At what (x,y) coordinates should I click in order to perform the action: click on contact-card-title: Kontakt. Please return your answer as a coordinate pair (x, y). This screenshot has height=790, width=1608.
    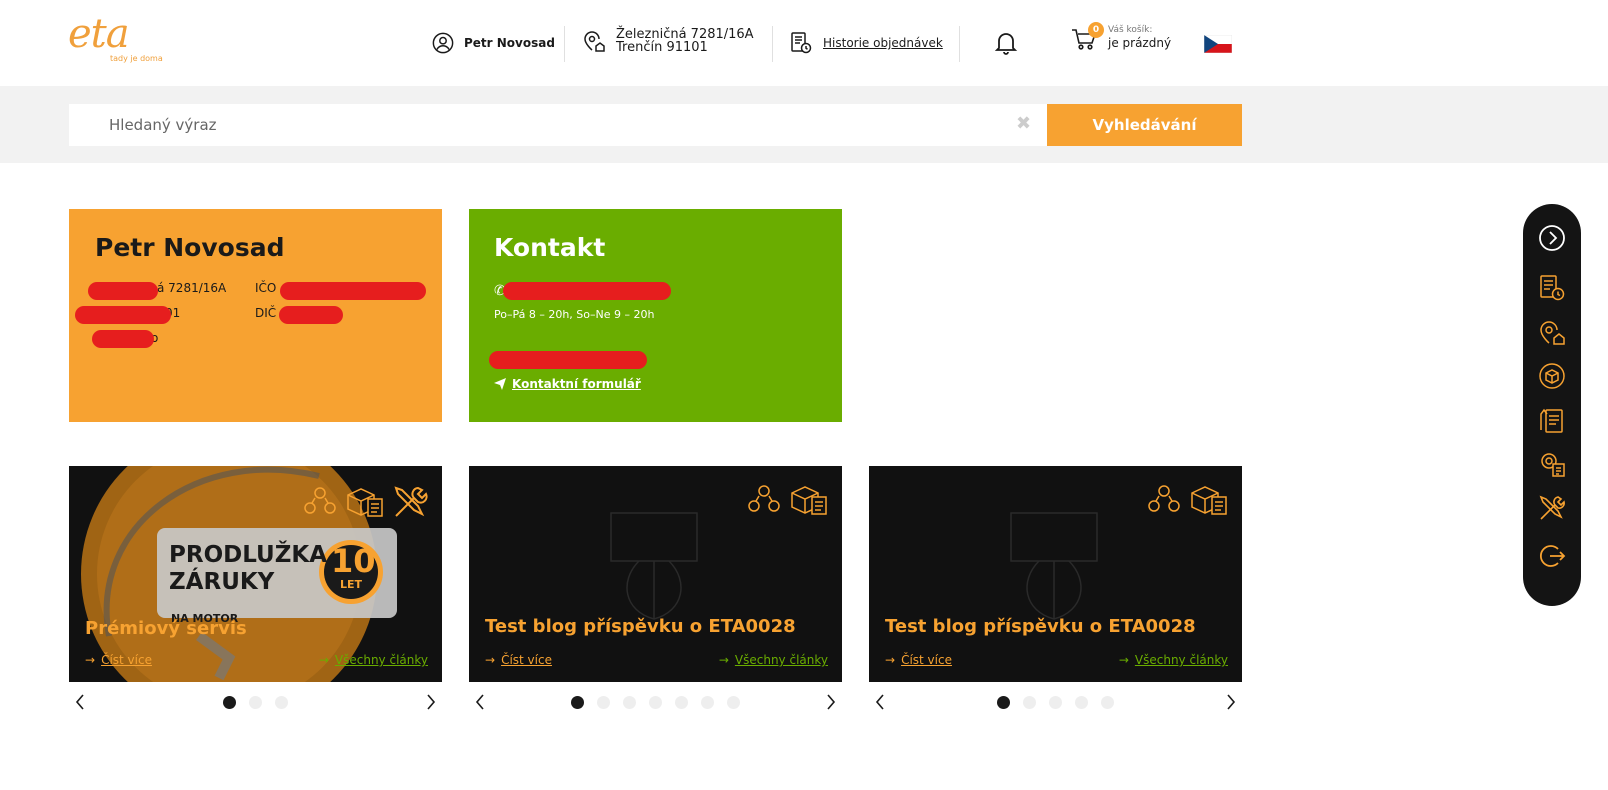
    Looking at the image, I should click on (550, 247).